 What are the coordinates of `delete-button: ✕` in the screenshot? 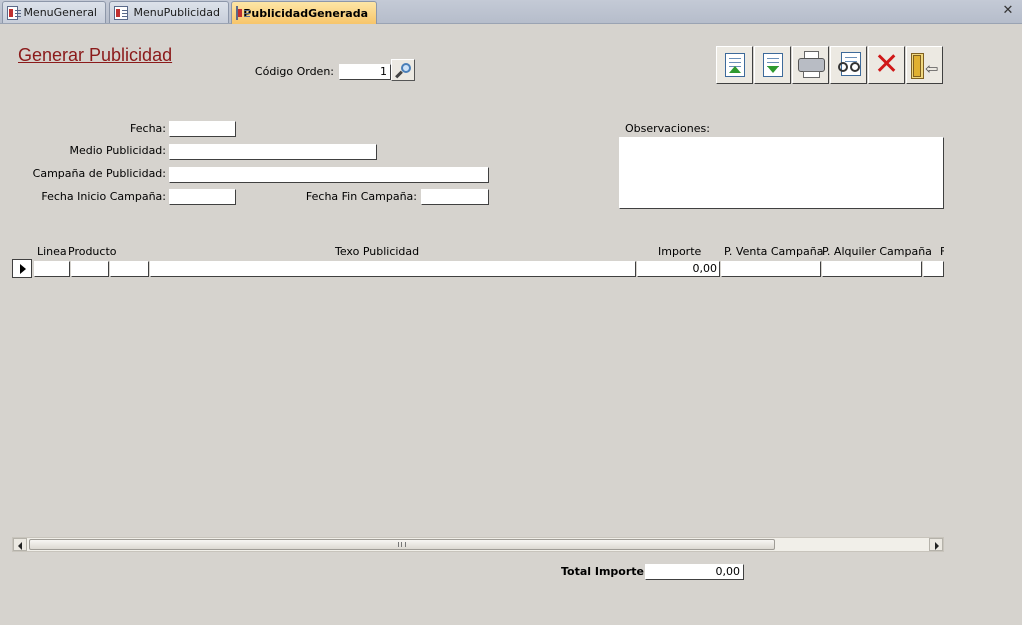 It's located at (886, 65).